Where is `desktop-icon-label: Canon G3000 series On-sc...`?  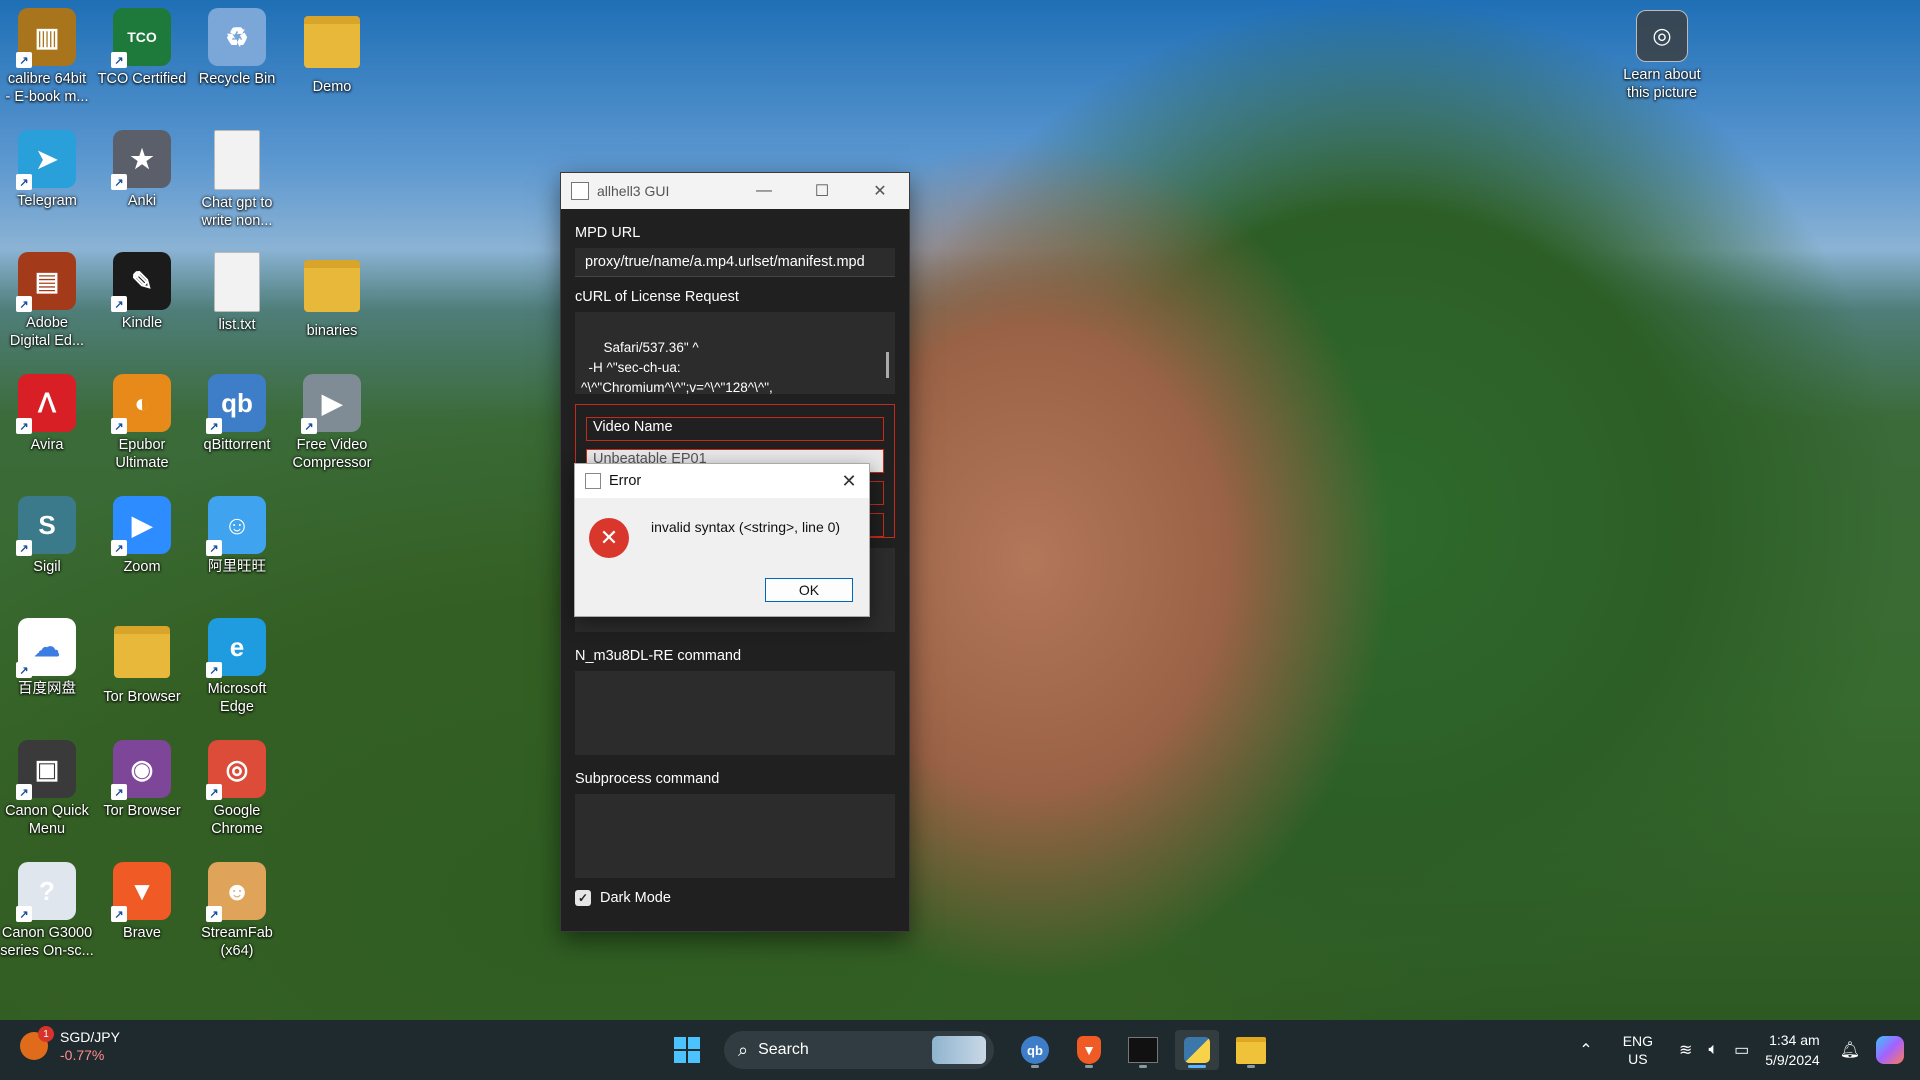 desktop-icon-label: Canon G3000 series On-sc... is located at coordinates (47, 942).